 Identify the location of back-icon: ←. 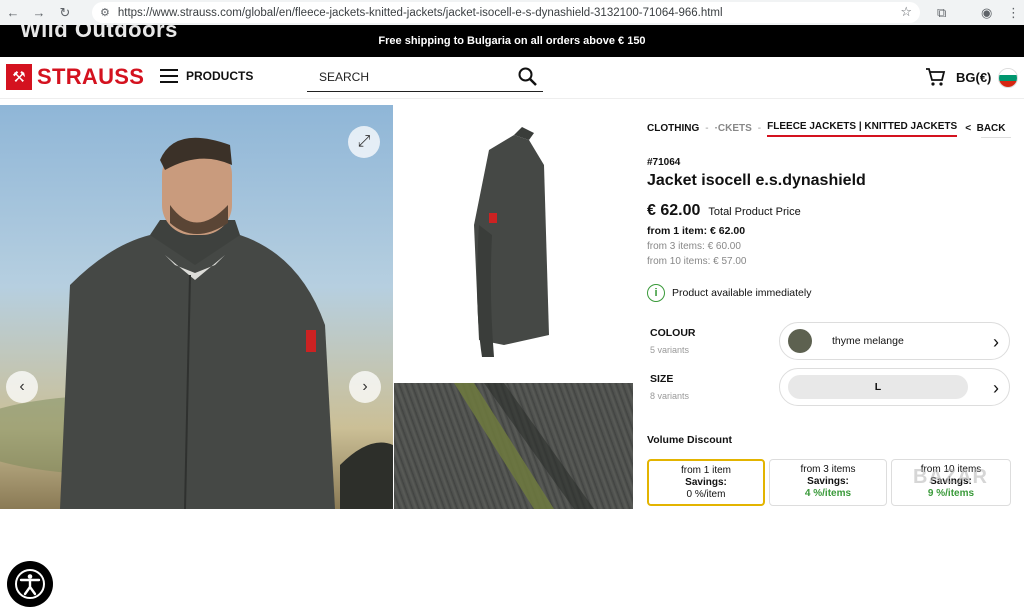
(13, 12).